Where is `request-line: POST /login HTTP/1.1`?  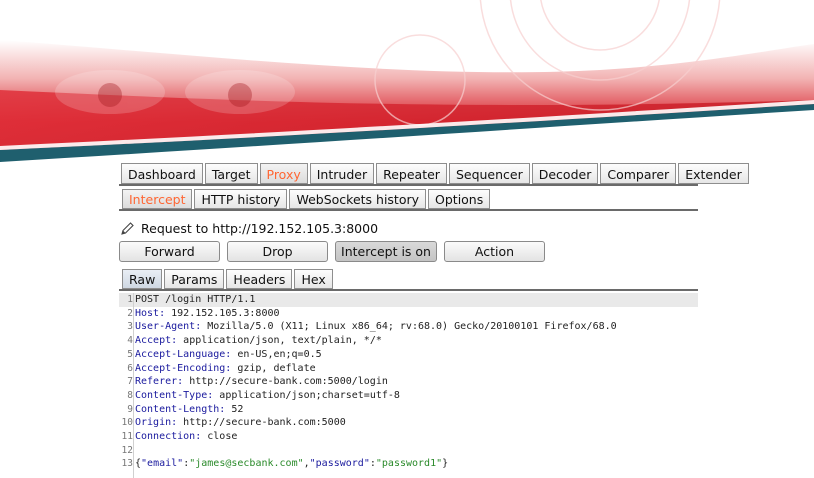
request-line: POST /login HTTP/1.1 is located at coordinates (195, 300).